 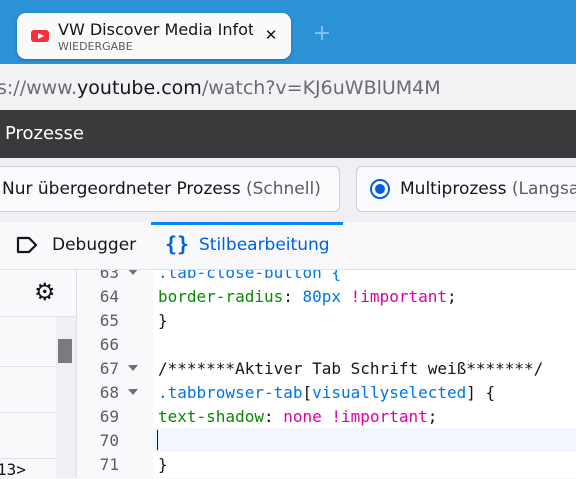 I want to click on devtools-header: Prozesse, so click(x=288, y=134).